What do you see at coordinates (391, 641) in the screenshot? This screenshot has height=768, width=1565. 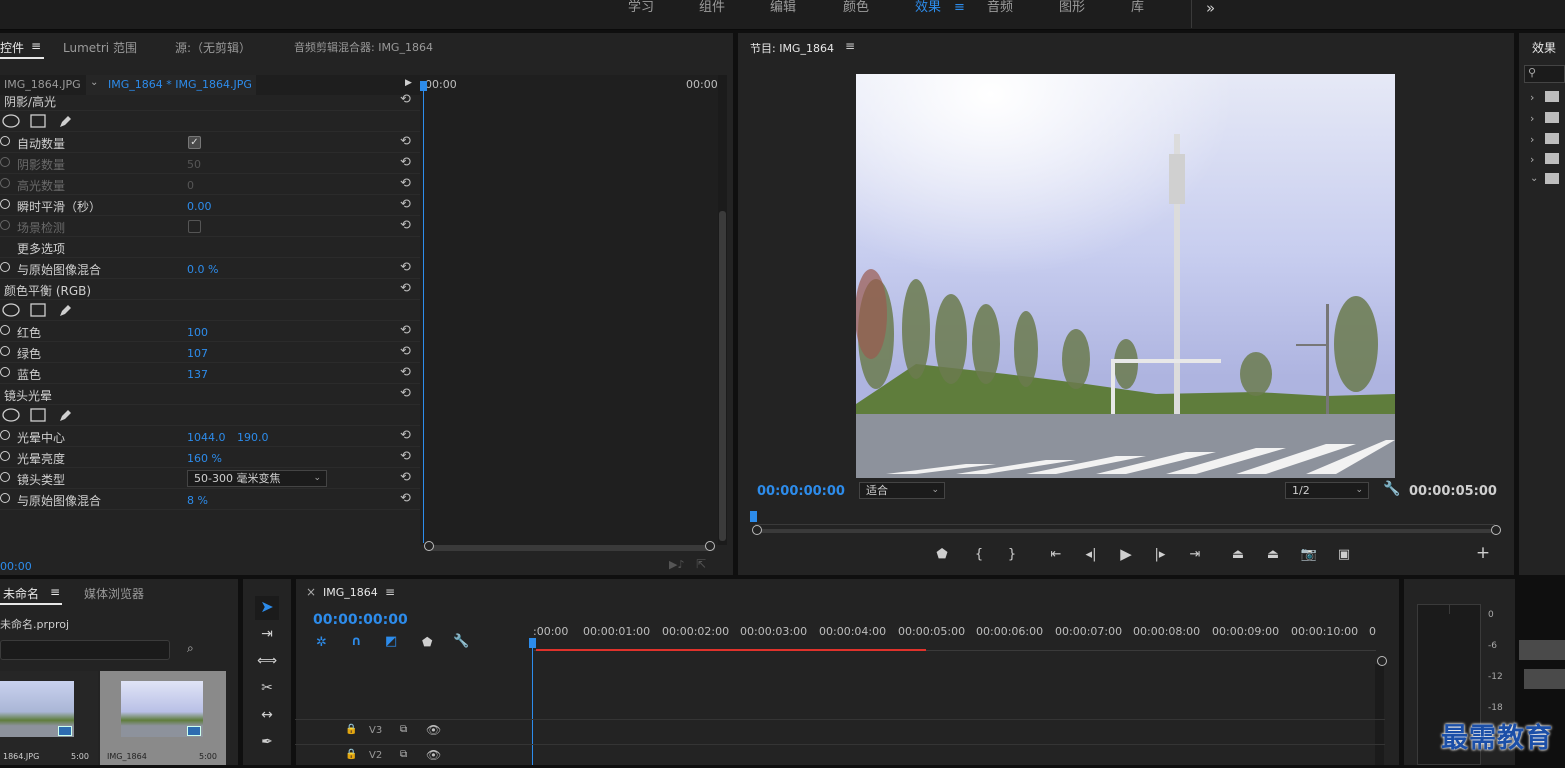 I see `linked-selection-icon: ◩` at bounding box center [391, 641].